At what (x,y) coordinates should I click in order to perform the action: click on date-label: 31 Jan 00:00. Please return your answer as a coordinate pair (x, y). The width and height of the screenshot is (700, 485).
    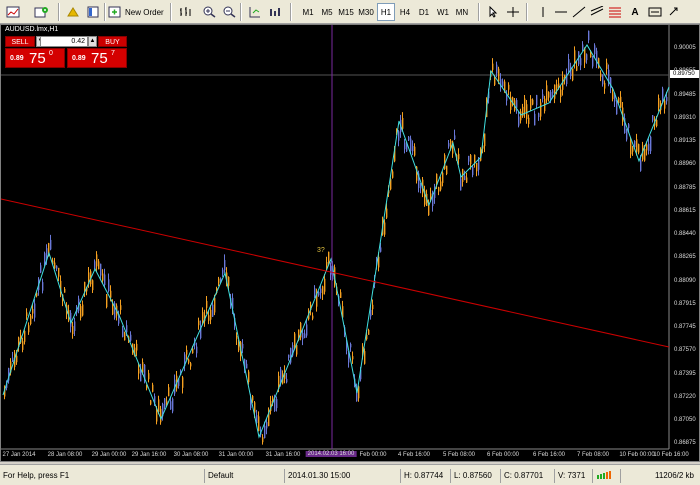
    Looking at the image, I should click on (236, 455).